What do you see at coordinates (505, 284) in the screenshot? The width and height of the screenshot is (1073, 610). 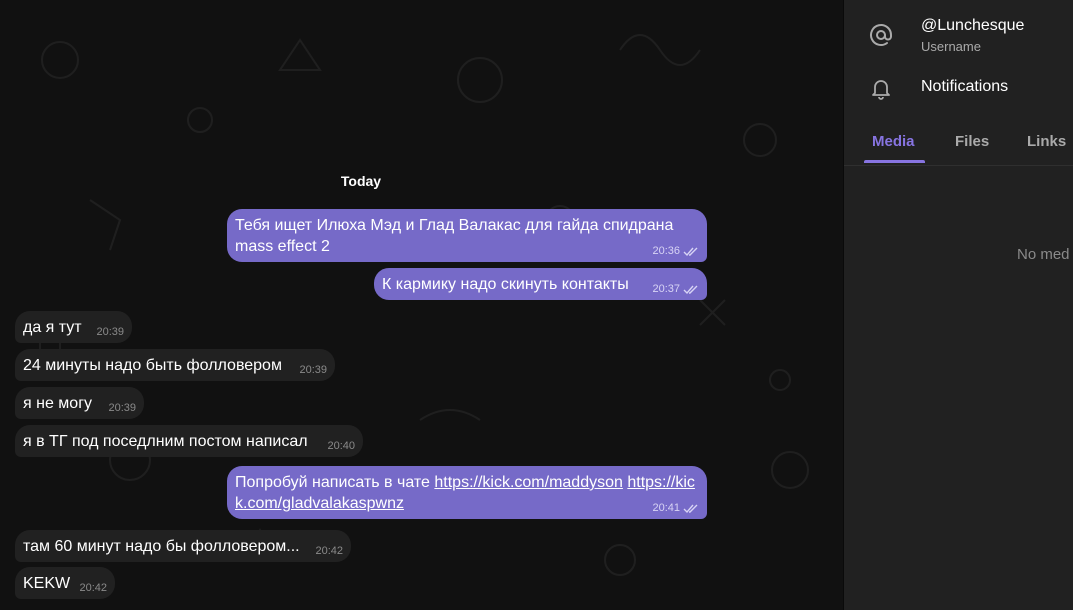 I see `message-text: К кармику надо скинуть контакты` at bounding box center [505, 284].